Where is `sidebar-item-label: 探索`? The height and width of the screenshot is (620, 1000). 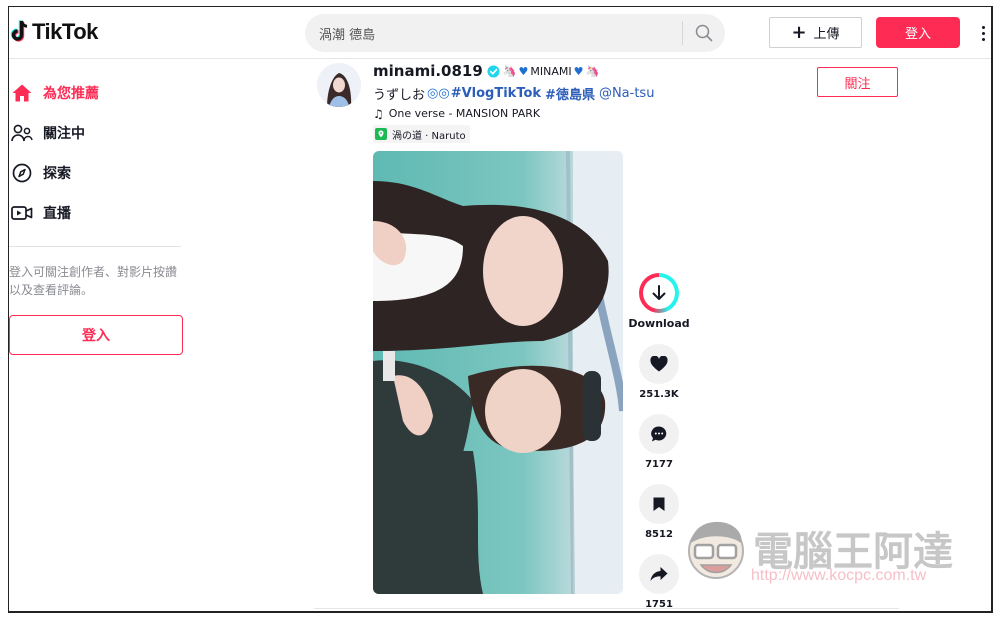 sidebar-item-label: 探索 is located at coordinates (57, 174).